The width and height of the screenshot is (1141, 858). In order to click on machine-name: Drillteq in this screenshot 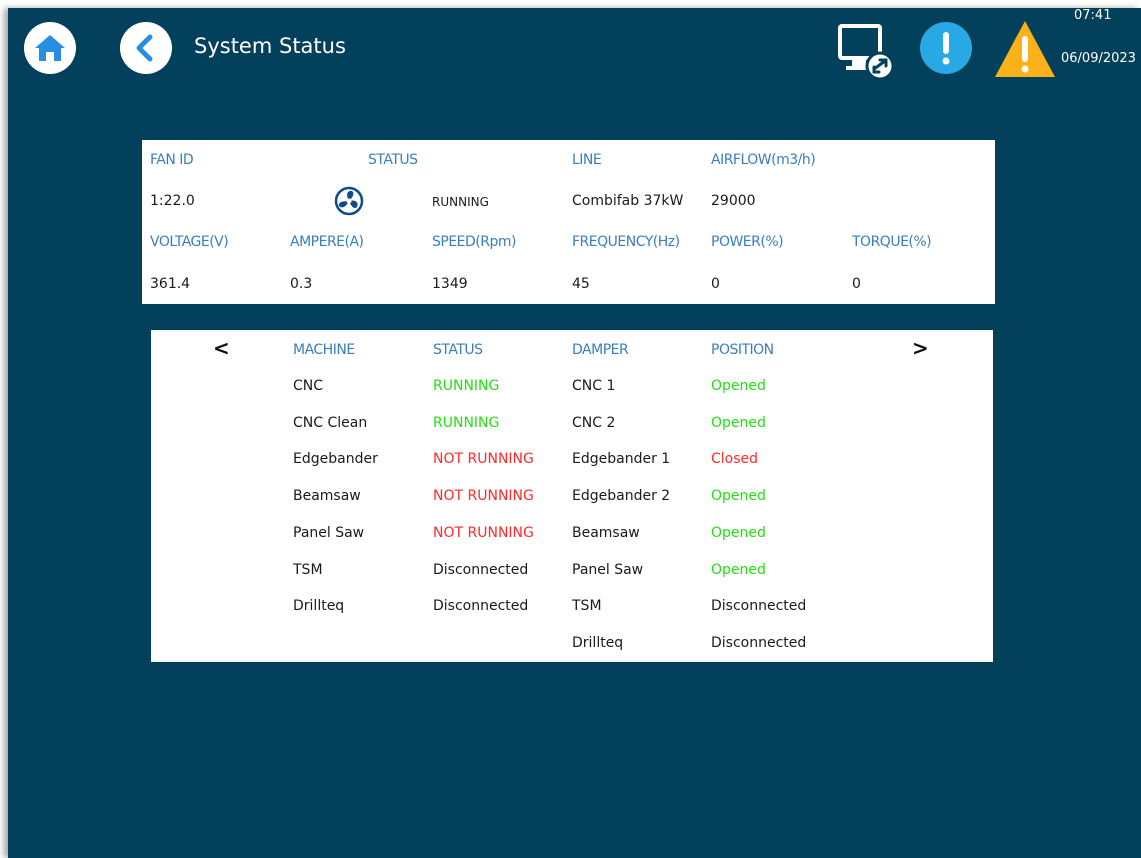, I will do `click(319, 606)`.